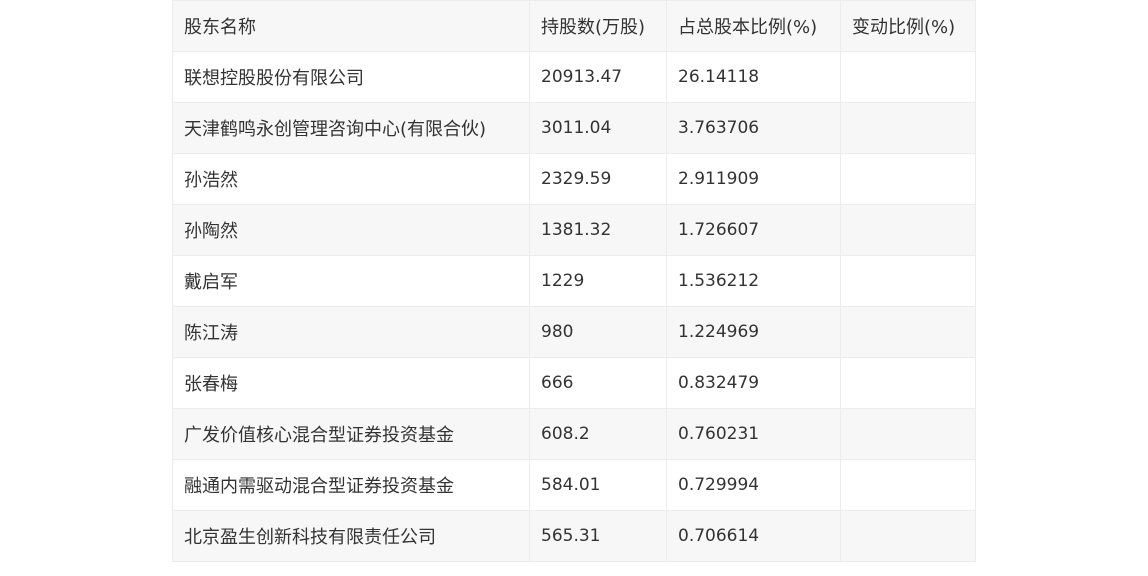  Describe the element at coordinates (598, 77) in the screenshot. I see `cell-shares-held: 20913.47` at that location.